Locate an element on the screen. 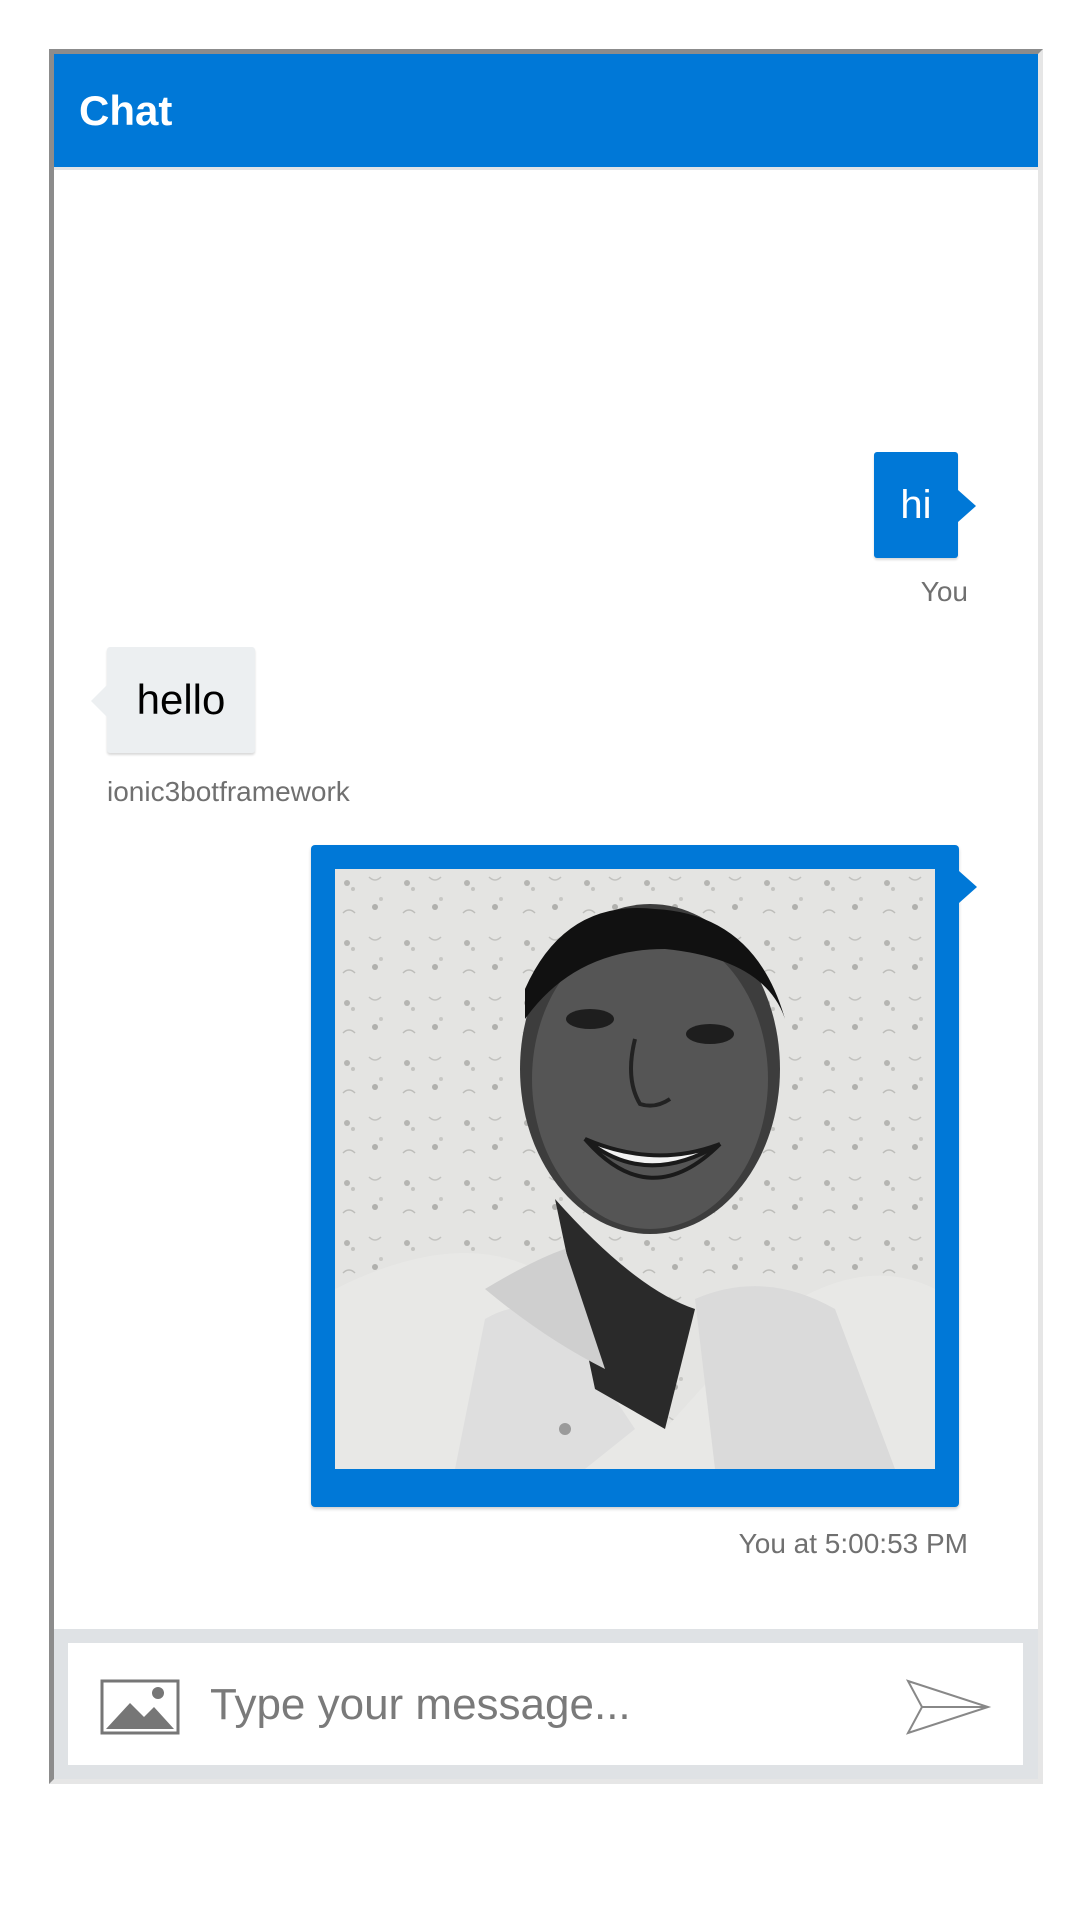  chat-header: Chat is located at coordinates (546, 112).